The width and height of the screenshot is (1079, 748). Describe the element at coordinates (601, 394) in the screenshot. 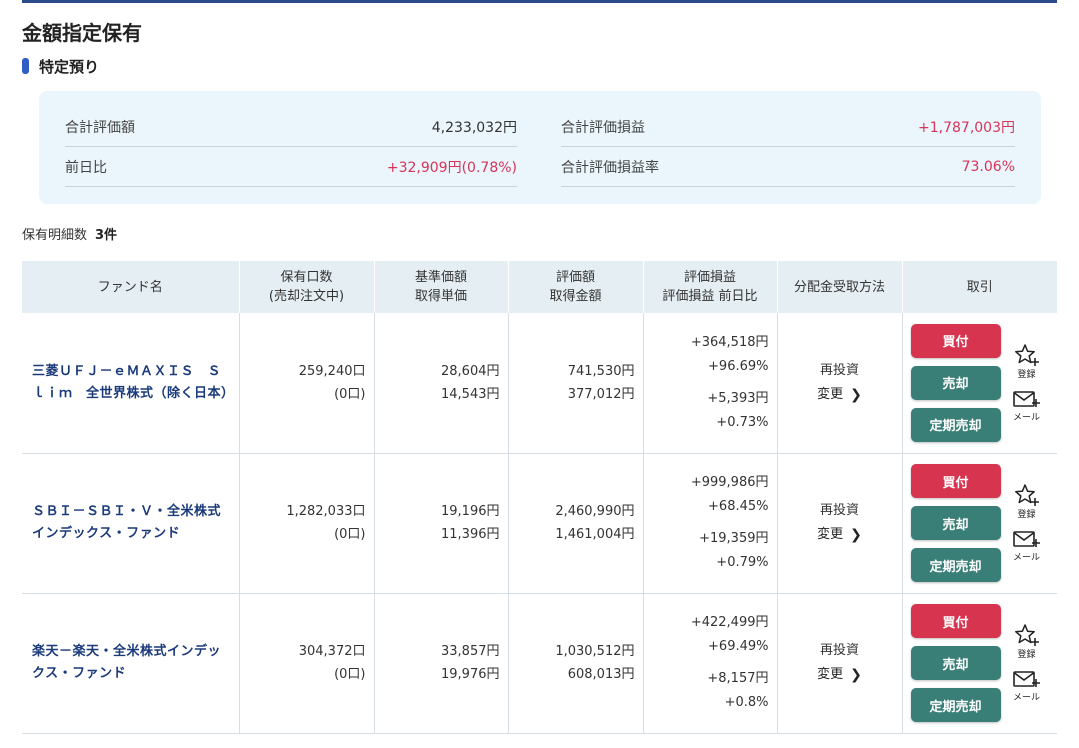

I see `cost-value: 377,012円` at that location.